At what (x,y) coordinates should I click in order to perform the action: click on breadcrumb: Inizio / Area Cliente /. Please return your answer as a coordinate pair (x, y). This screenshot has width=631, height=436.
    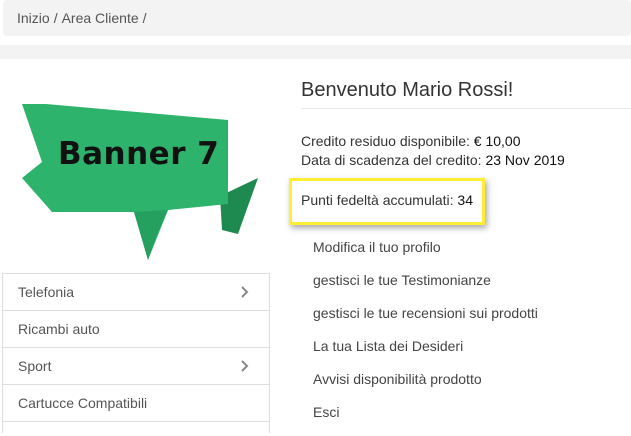
    Looking at the image, I should click on (317, 18).